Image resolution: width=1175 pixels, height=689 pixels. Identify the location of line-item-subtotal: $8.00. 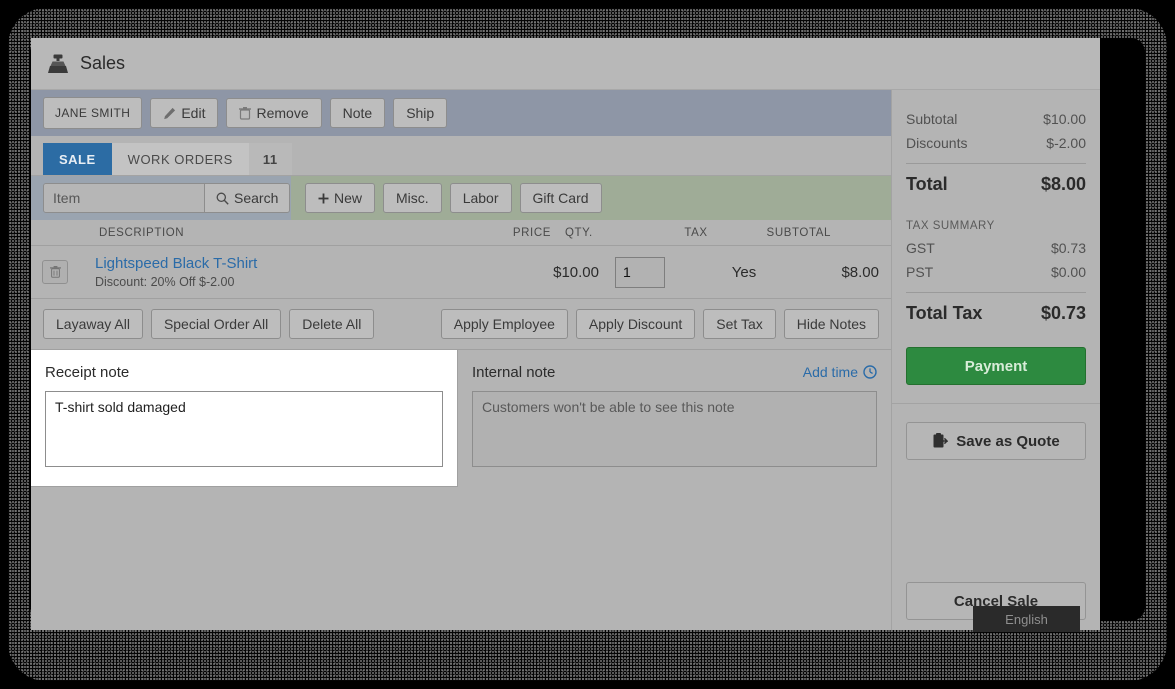
(860, 272).